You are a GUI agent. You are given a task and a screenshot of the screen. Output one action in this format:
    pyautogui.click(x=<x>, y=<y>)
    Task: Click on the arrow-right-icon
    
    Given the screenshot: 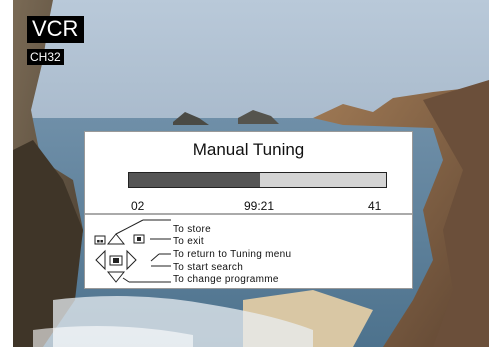 What is the action you would take?
    pyautogui.click(x=131, y=260)
    